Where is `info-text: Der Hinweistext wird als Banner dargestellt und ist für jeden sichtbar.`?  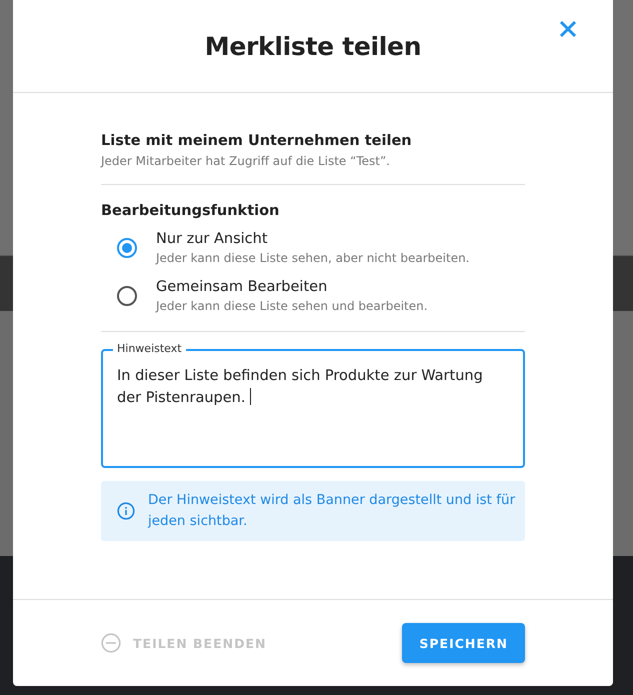 info-text: Der Hinweistext wird als Banner dargestellt und ist für jeden sichtbar. is located at coordinates (332, 511).